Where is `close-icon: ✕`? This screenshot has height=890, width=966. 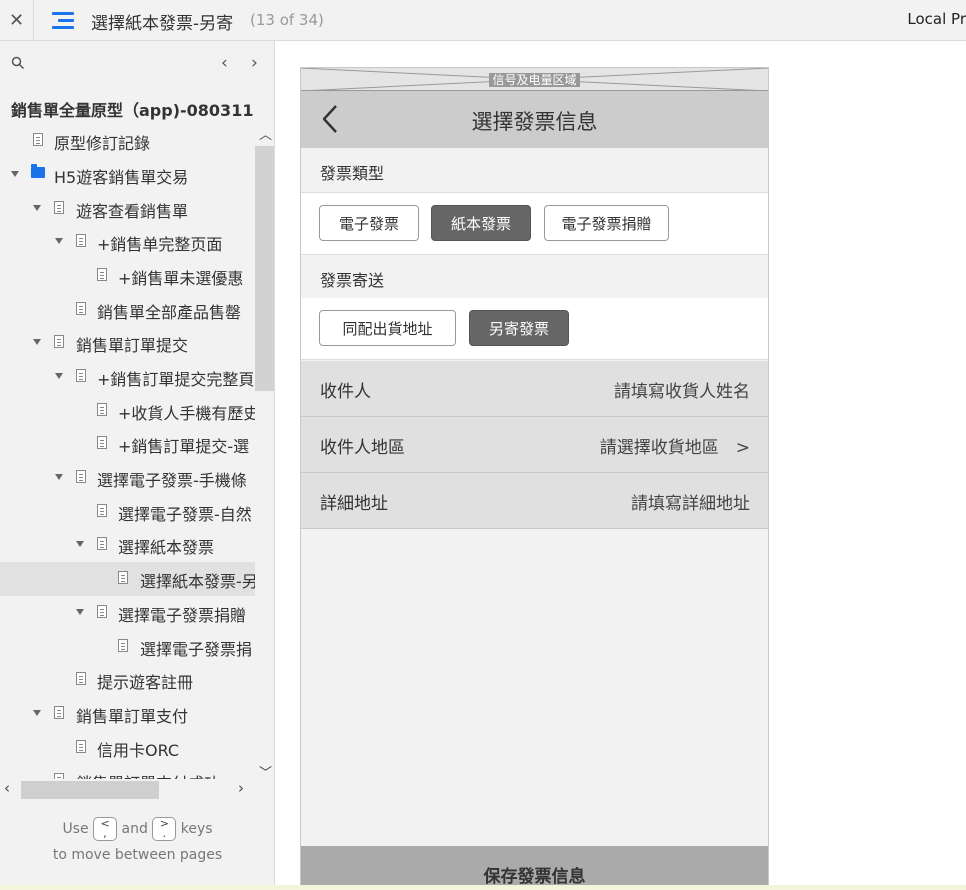 close-icon: ✕ is located at coordinates (17, 20).